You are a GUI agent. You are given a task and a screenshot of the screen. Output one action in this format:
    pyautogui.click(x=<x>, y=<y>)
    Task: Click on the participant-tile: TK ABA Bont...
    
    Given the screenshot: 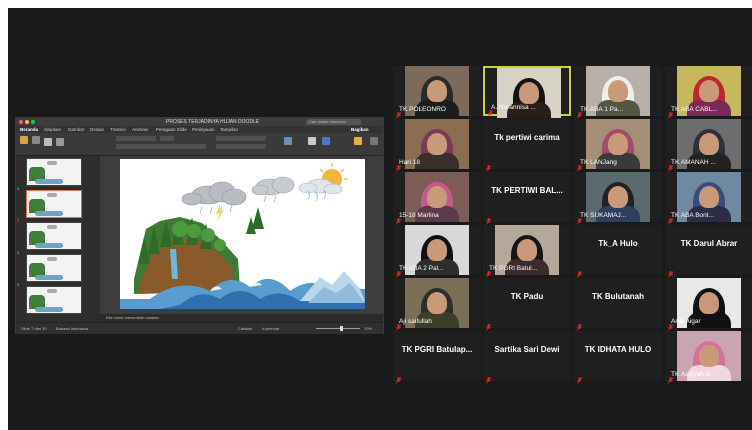 What is the action you would take?
    pyautogui.click(x=708, y=198)
    